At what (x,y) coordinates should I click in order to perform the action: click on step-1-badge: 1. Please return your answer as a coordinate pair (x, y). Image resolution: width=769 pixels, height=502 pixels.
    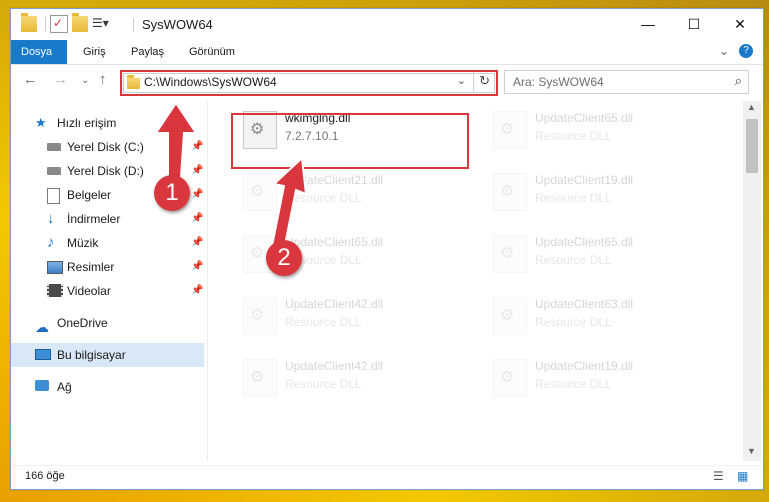
    Looking at the image, I should click on (172, 193).